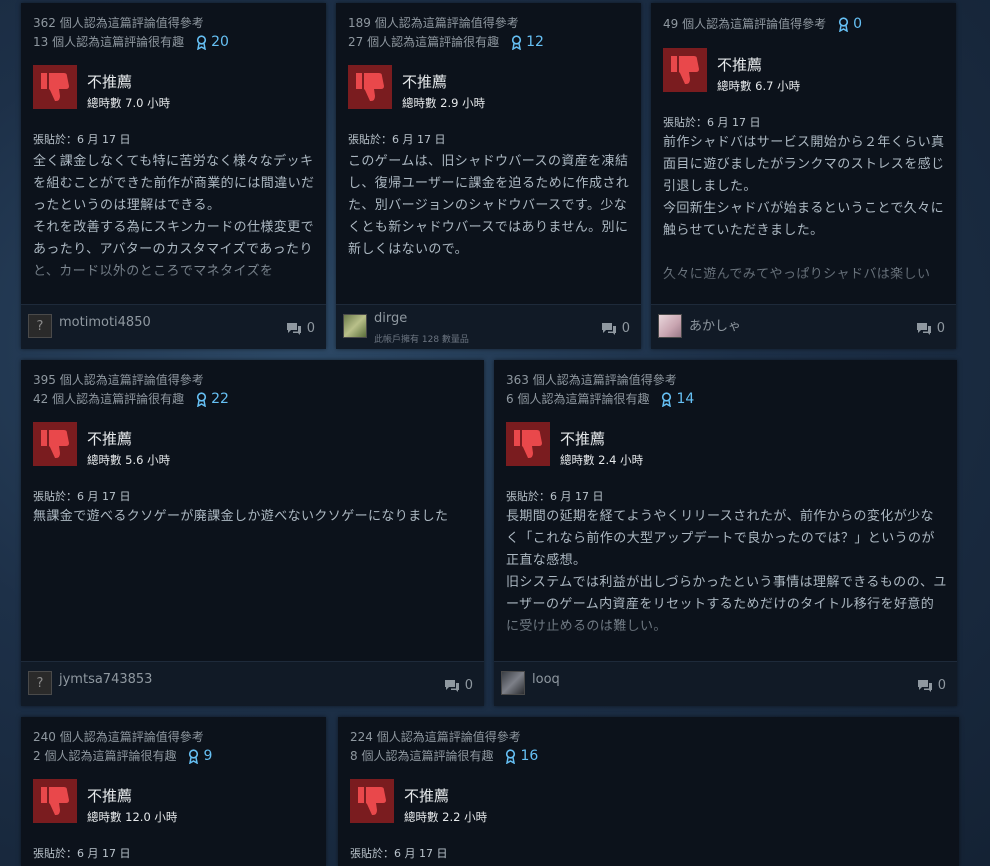 This screenshot has height=866, width=990. I want to click on helpful-stats: 395 個人認為這篇評論值得參考 42 個人認為這篇評論很有趣 22, so click(131, 390).